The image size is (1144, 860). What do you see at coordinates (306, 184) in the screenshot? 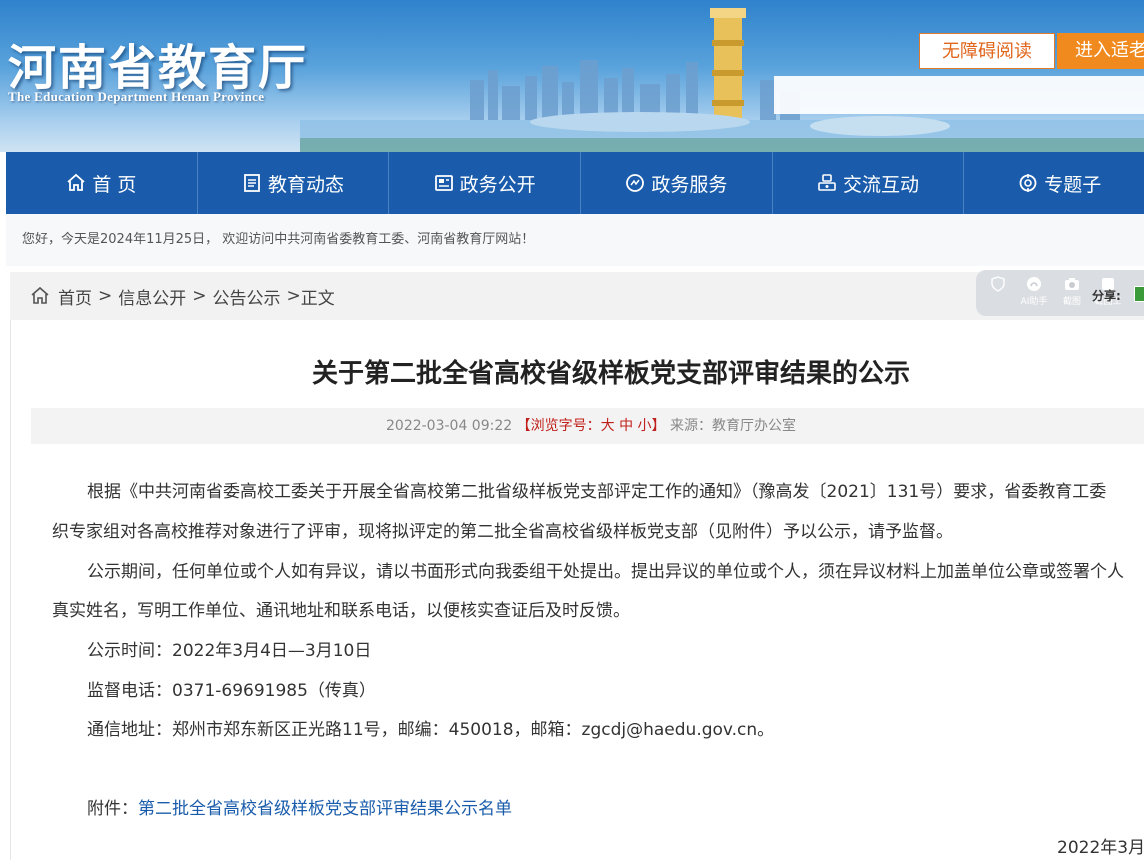
I see `nav-label: 教育动态` at bounding box center [306, 184].